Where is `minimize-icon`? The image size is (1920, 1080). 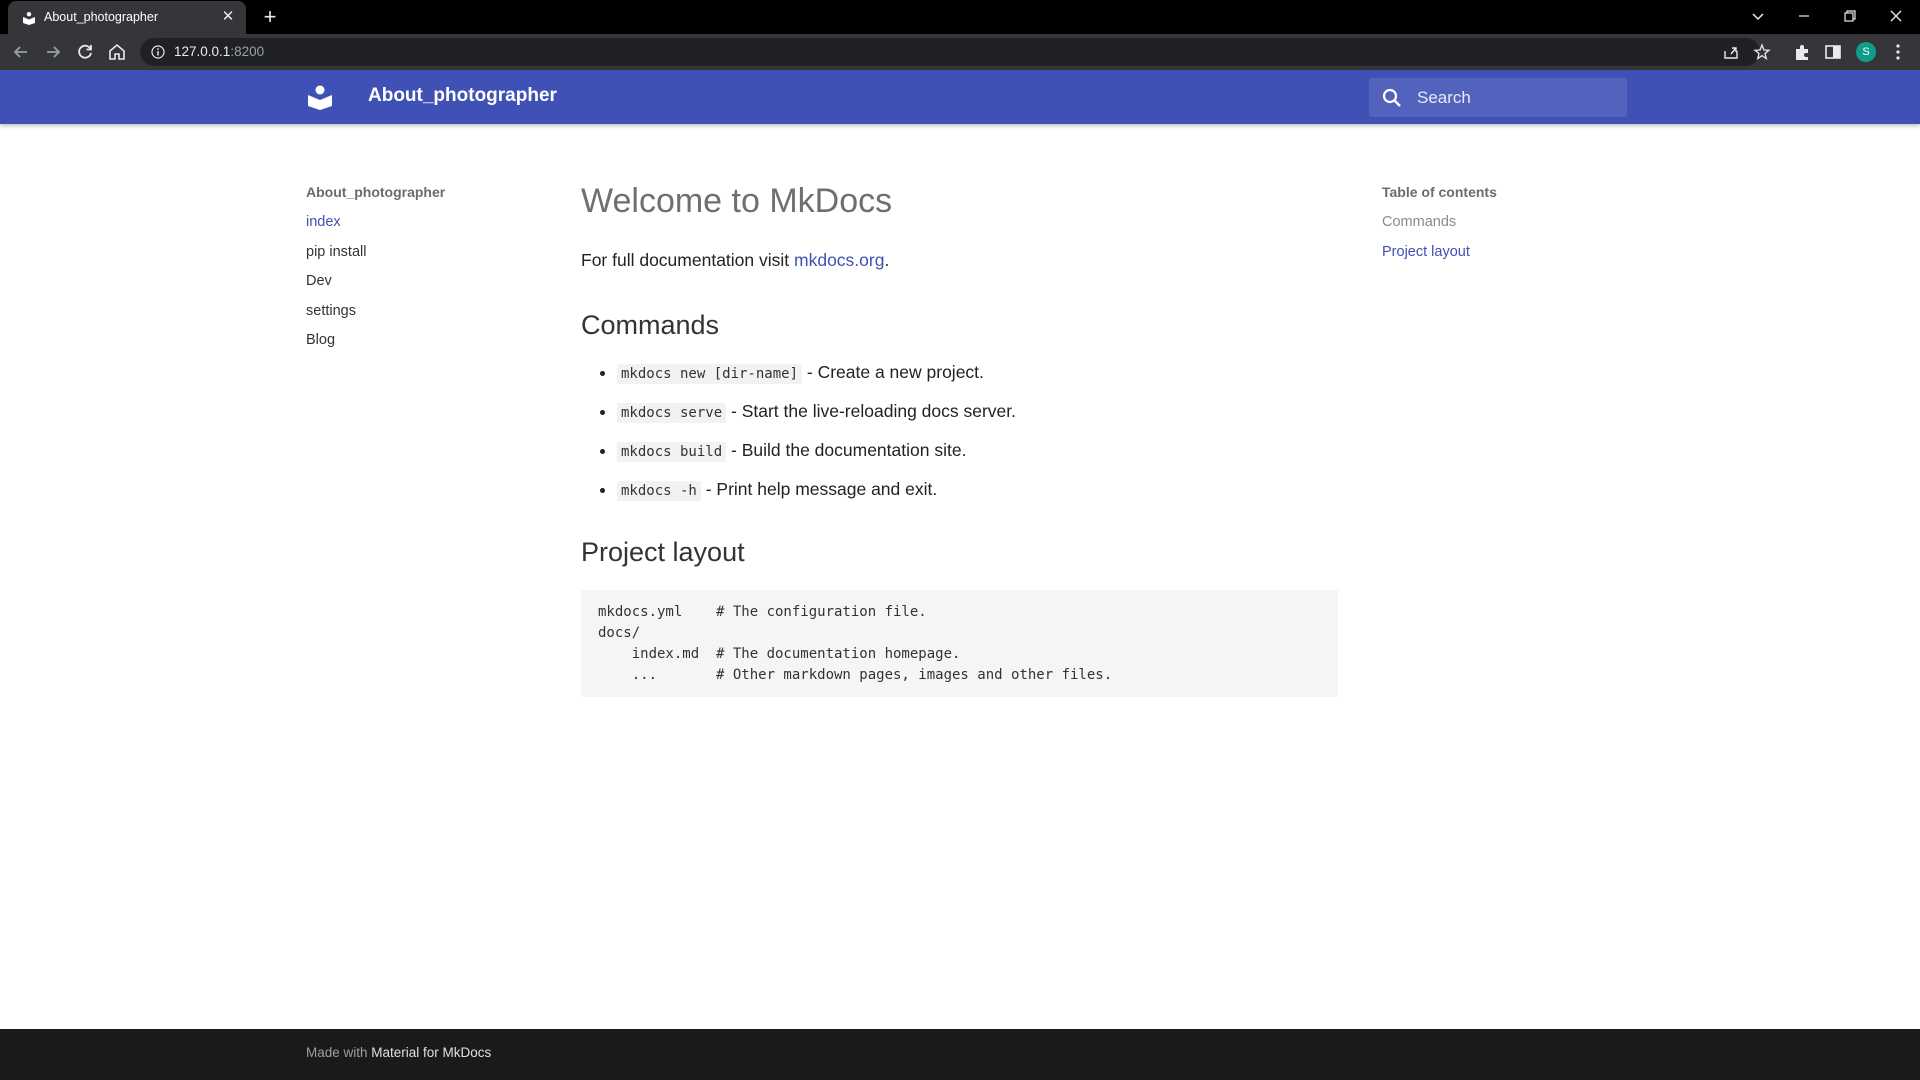 minimize-icon is located at coordinates (1804, 16).